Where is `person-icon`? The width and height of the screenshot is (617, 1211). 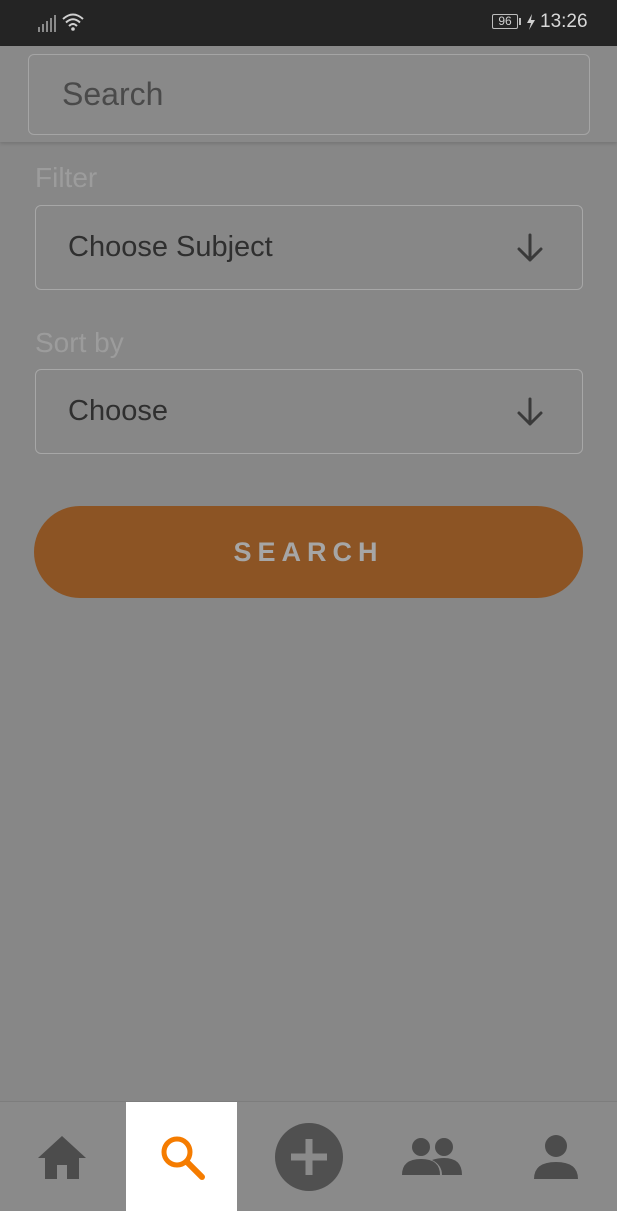
person-icon is located at coordinates (555, 1156).